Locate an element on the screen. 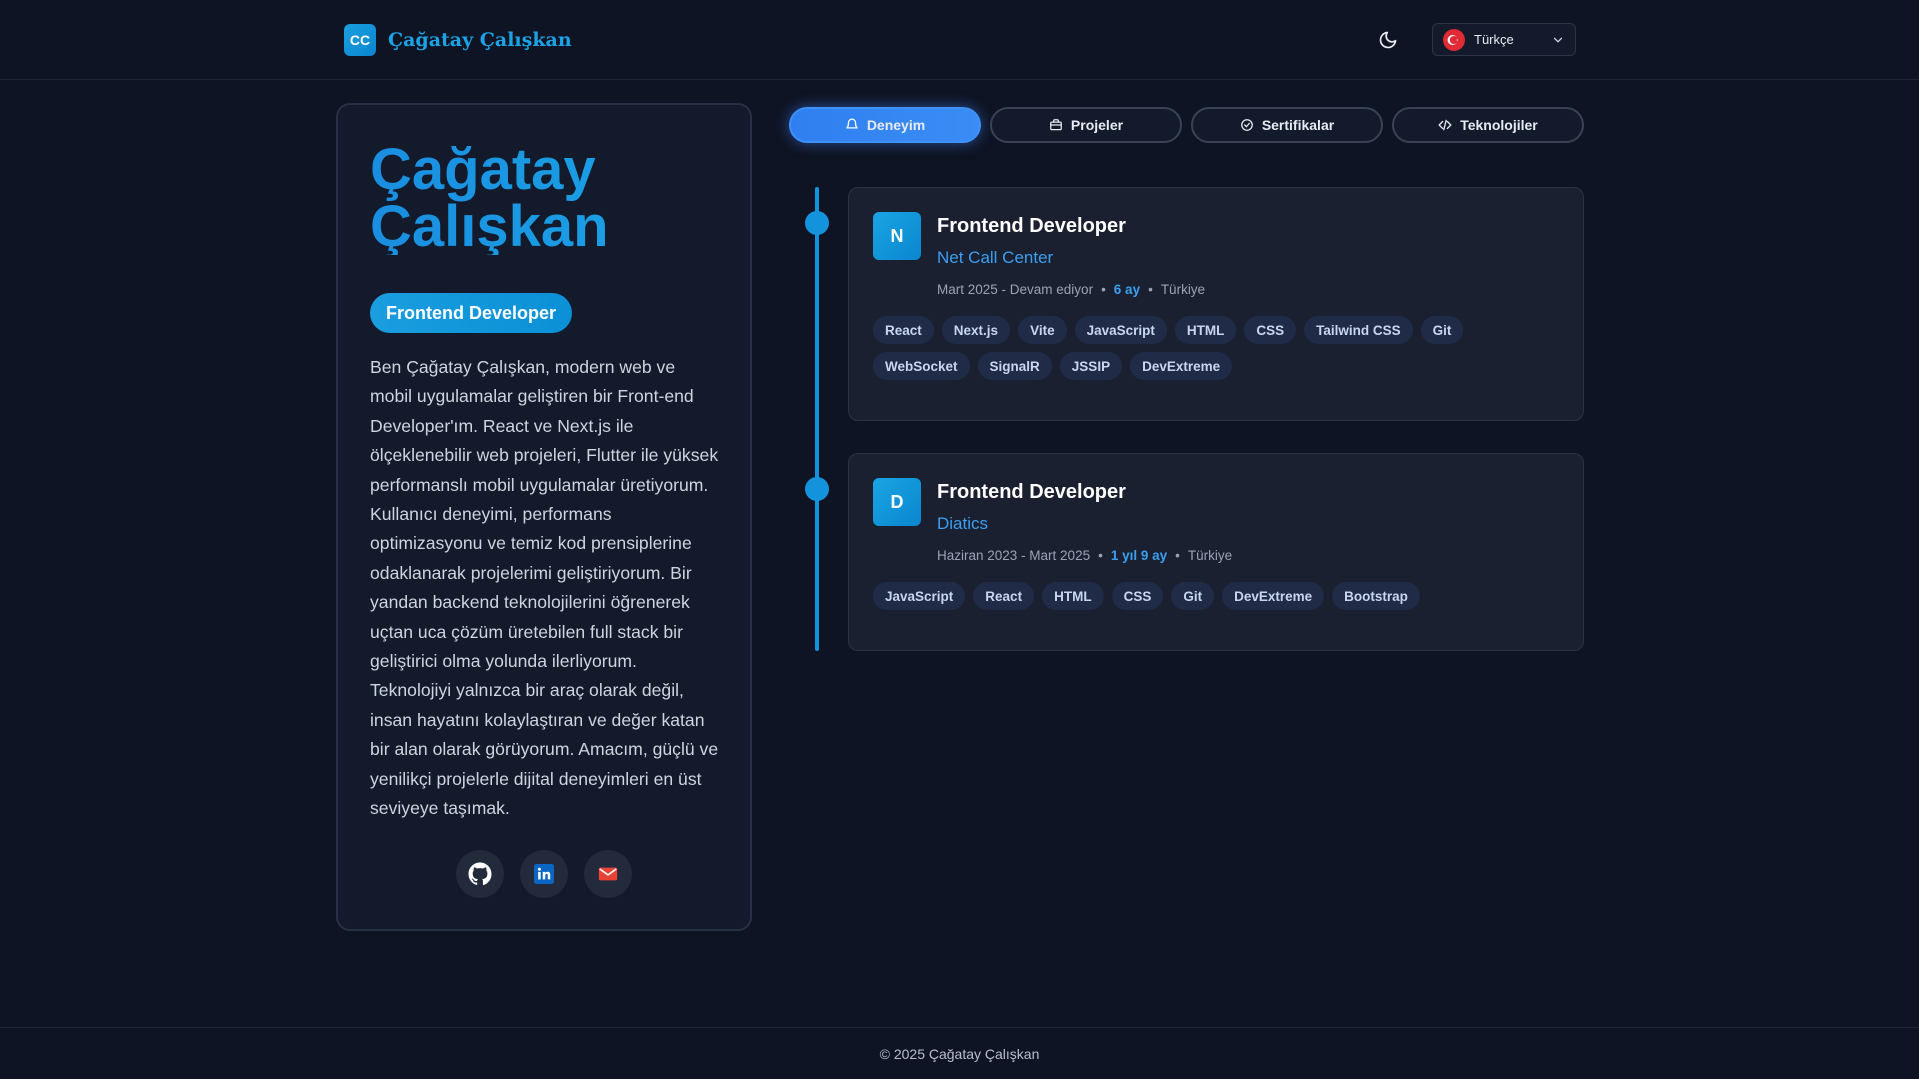 The width and height of the screenshot is (1919, 1079). tab-certificates: Sertifikalar is located at coordinates (1287, 125).